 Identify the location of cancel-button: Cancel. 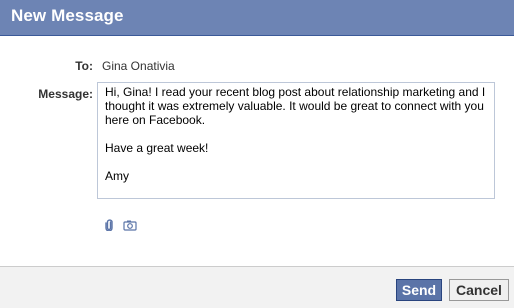
(479, 290).